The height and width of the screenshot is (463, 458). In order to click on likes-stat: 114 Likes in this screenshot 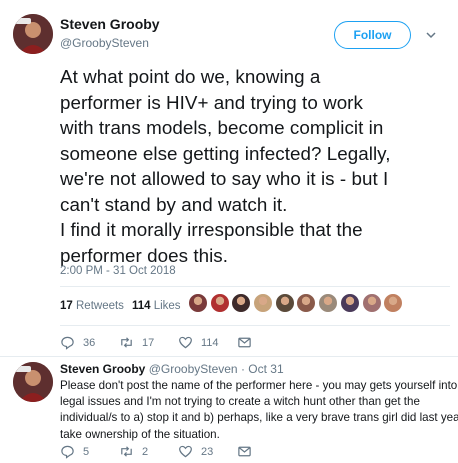, I will do `click(156, 306)`.